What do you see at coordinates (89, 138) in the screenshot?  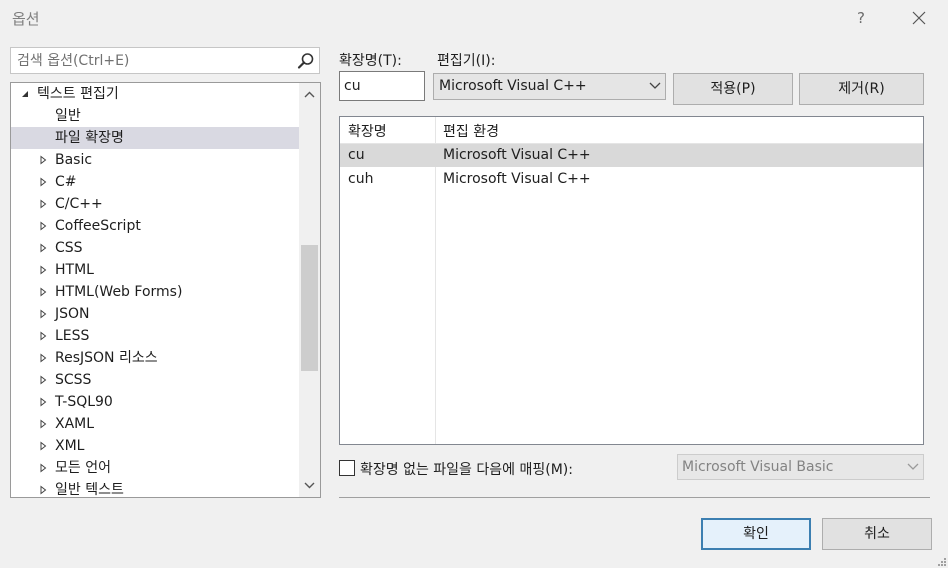 I see `tree-item-label: 파일 확장명` at bounding box center [89, 138].